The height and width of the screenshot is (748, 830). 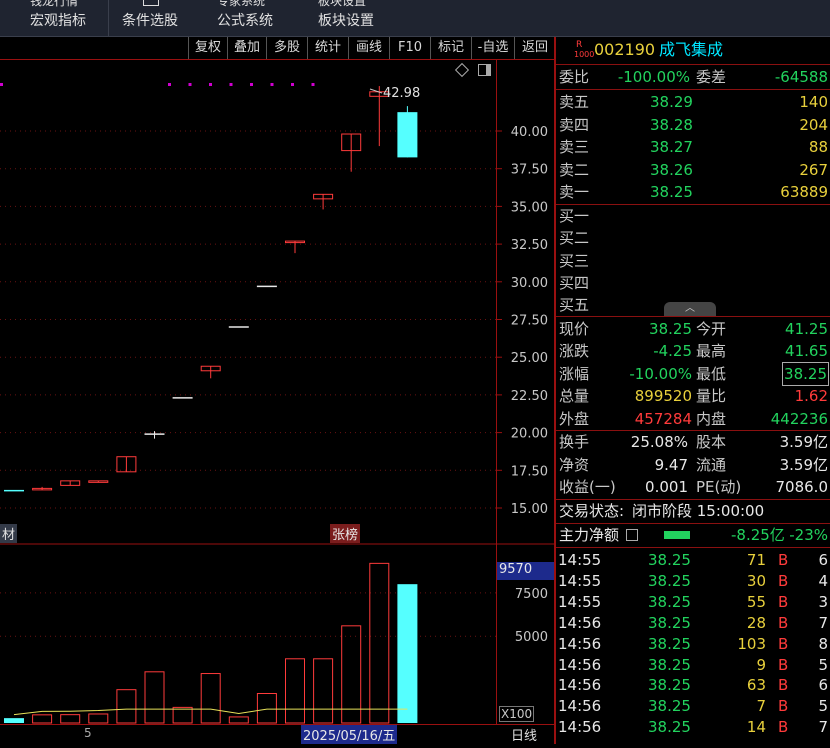 What do you see at coordinates (693, 727) in the screenshot?
I see `tick-row: 14:56 38.25 14 B 7` at bounding box center [693, 727].